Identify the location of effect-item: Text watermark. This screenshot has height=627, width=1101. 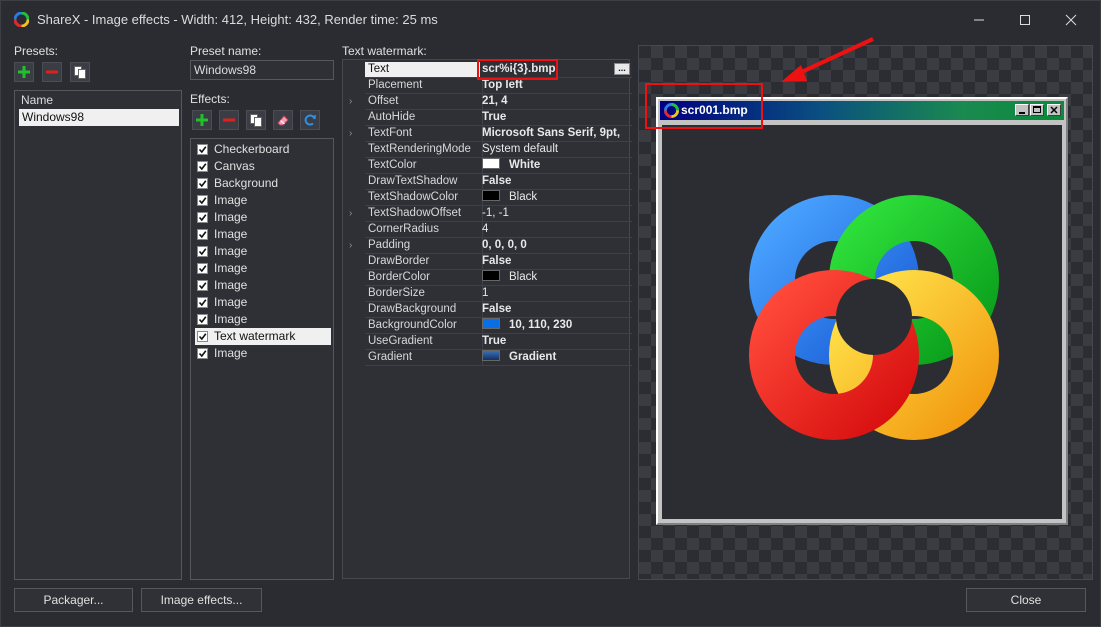
(263, 336).